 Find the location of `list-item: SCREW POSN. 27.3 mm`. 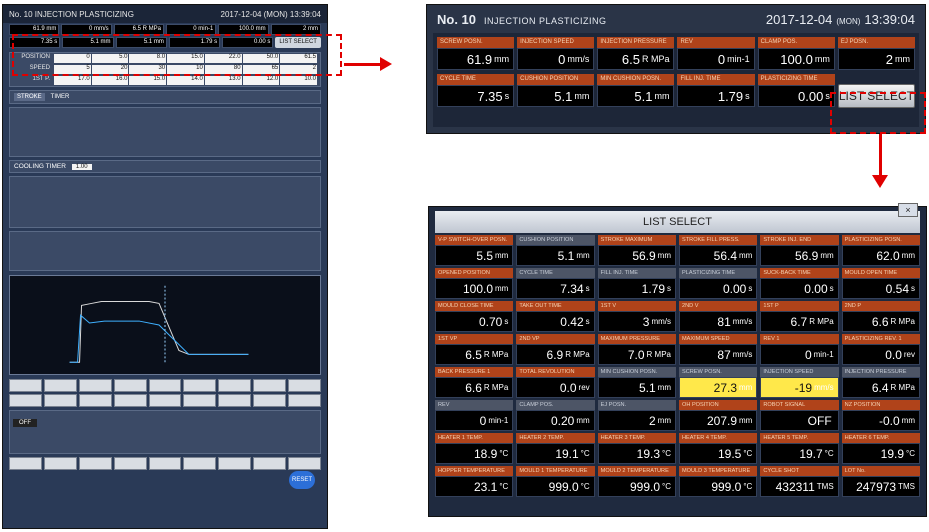

list-item: SCREW POSN. 27.3 mm is located at coordinates (718, 382).